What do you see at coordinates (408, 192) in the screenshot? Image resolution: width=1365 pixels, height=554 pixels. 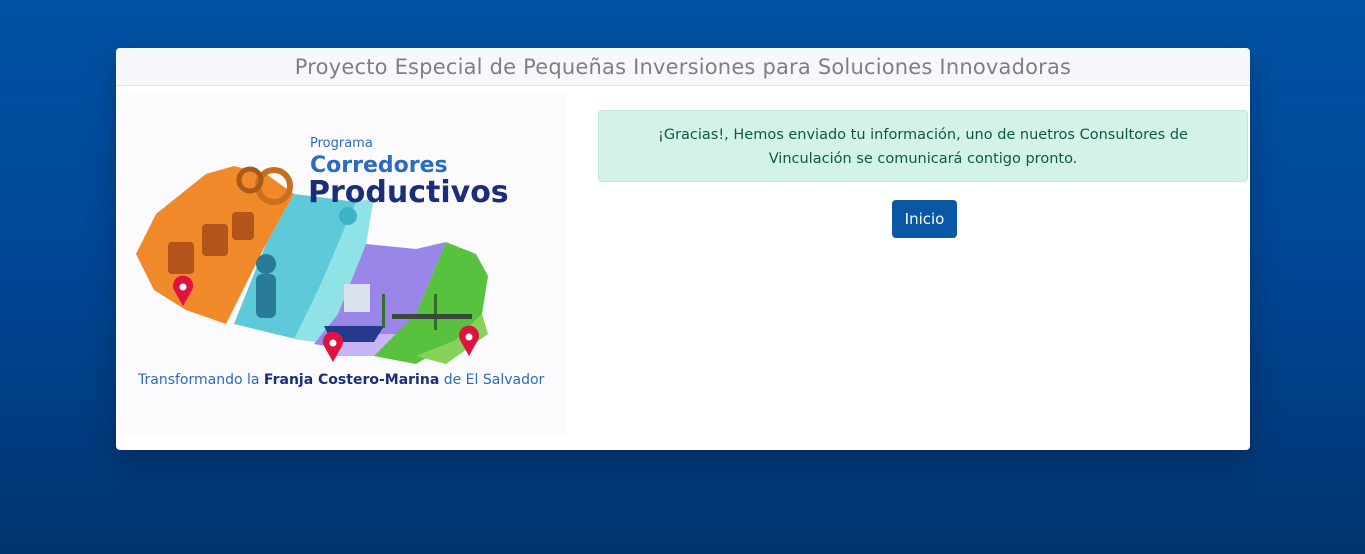 I see `logo-name-line2: Productivos` at bounding box center [408, 192].